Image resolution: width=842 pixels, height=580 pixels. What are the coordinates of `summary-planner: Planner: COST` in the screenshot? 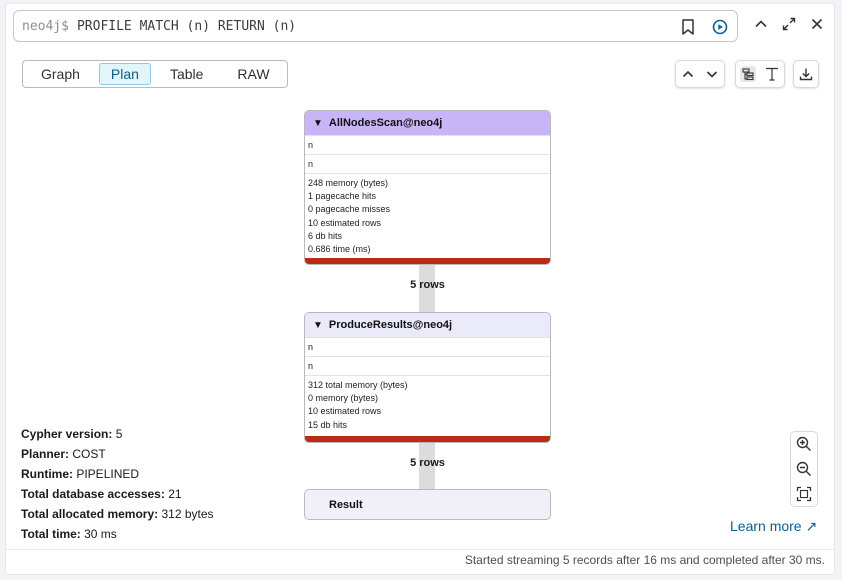 It's located at (63, 454).